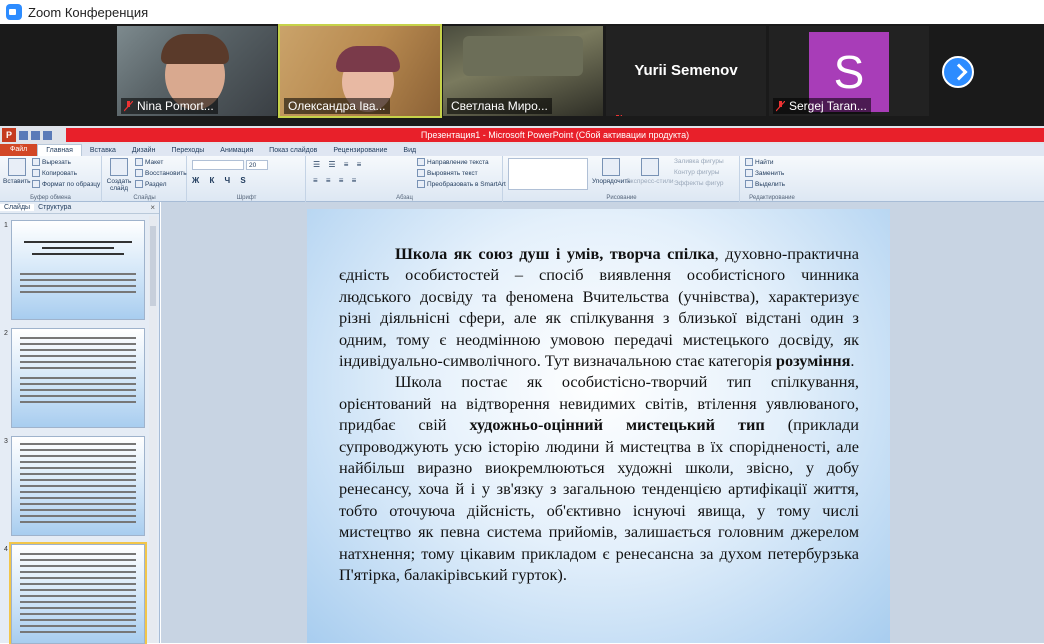 The width and height of the screenshot is (1044, 644). I want to click on section-icon, so click(139, 184).